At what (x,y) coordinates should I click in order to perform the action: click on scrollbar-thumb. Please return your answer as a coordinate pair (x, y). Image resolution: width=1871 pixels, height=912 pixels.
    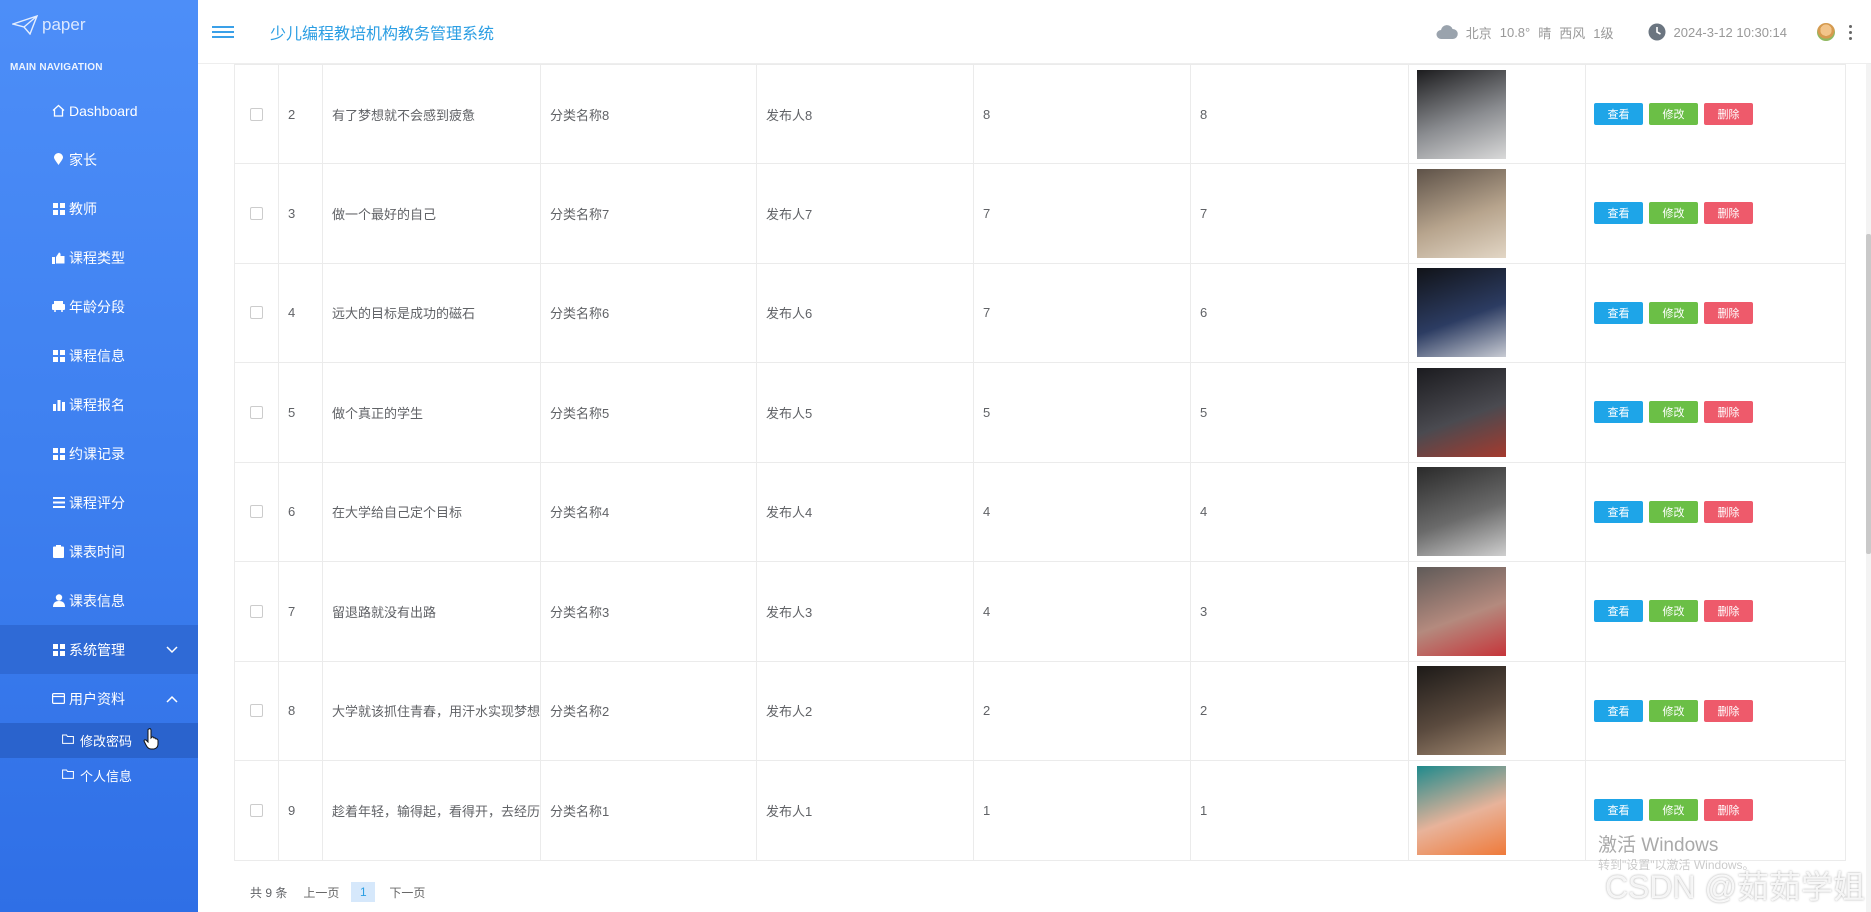
    Looking at the image, I should click on (1868, 394).